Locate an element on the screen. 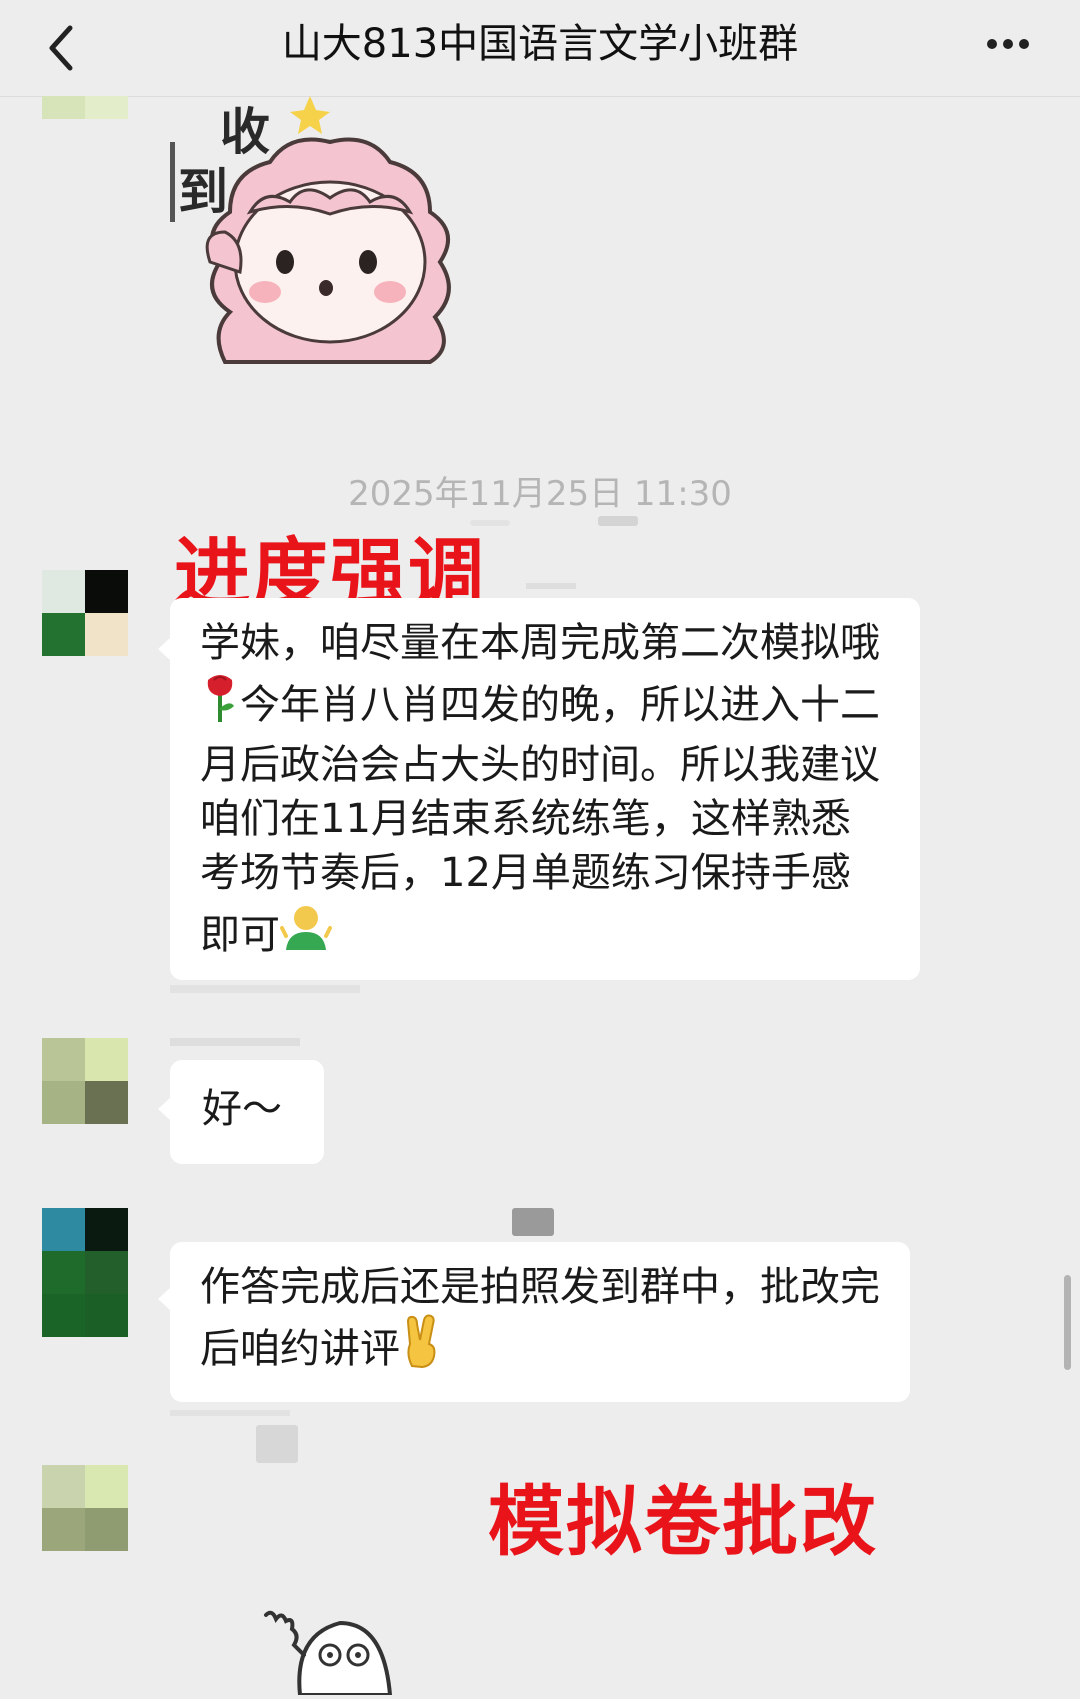 The width and height of the screenshot is (1080, 1699). person-shrug-emoji-icon is located at coordinates (306, 934).